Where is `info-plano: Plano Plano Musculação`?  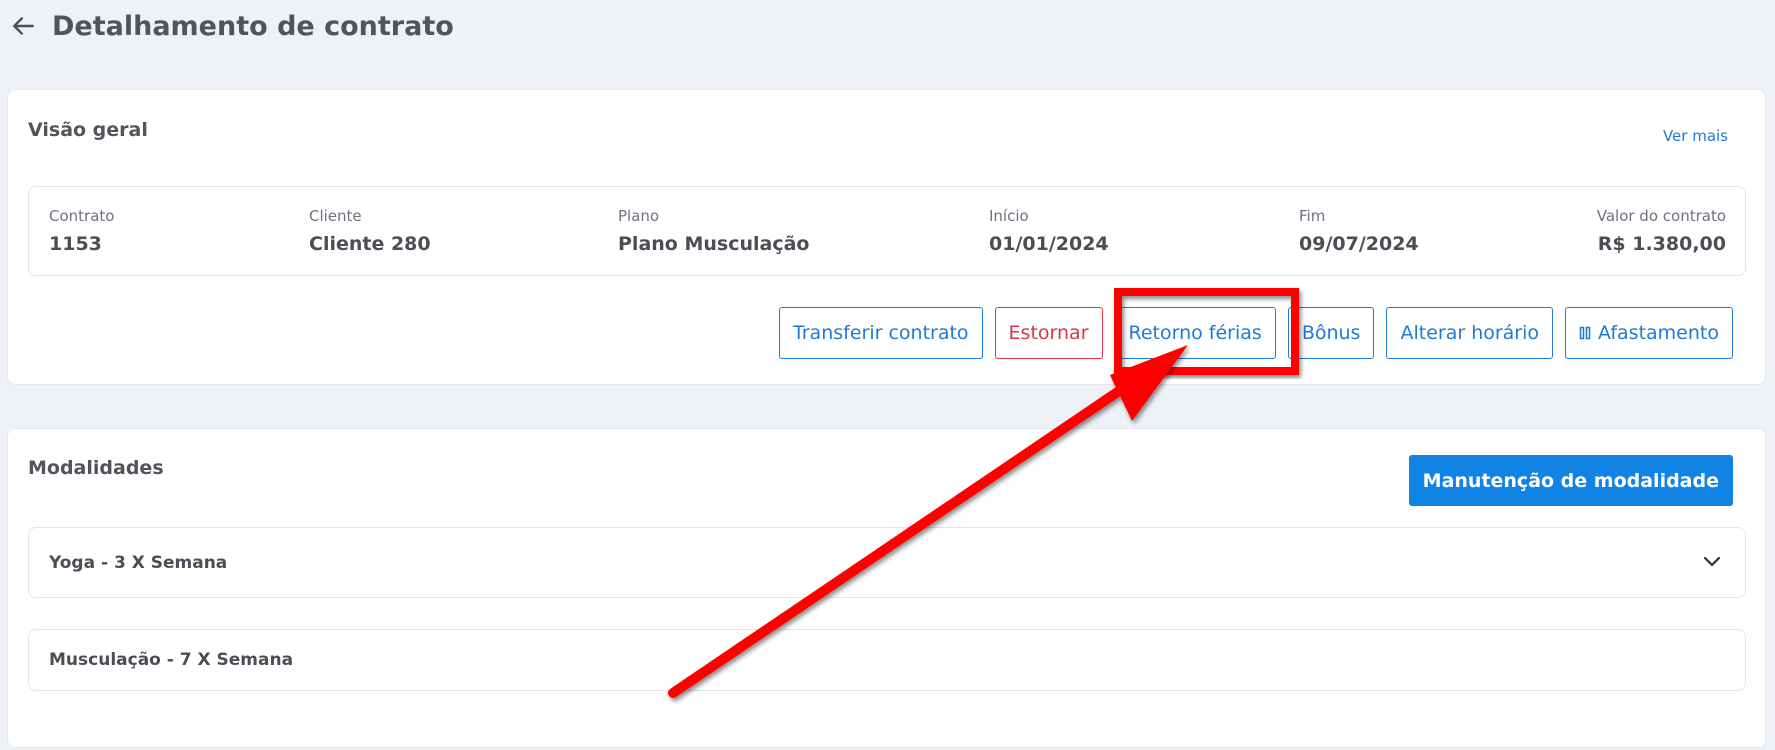 info-plano: Plano Plano Musculação is located at coordinates (713, 231).